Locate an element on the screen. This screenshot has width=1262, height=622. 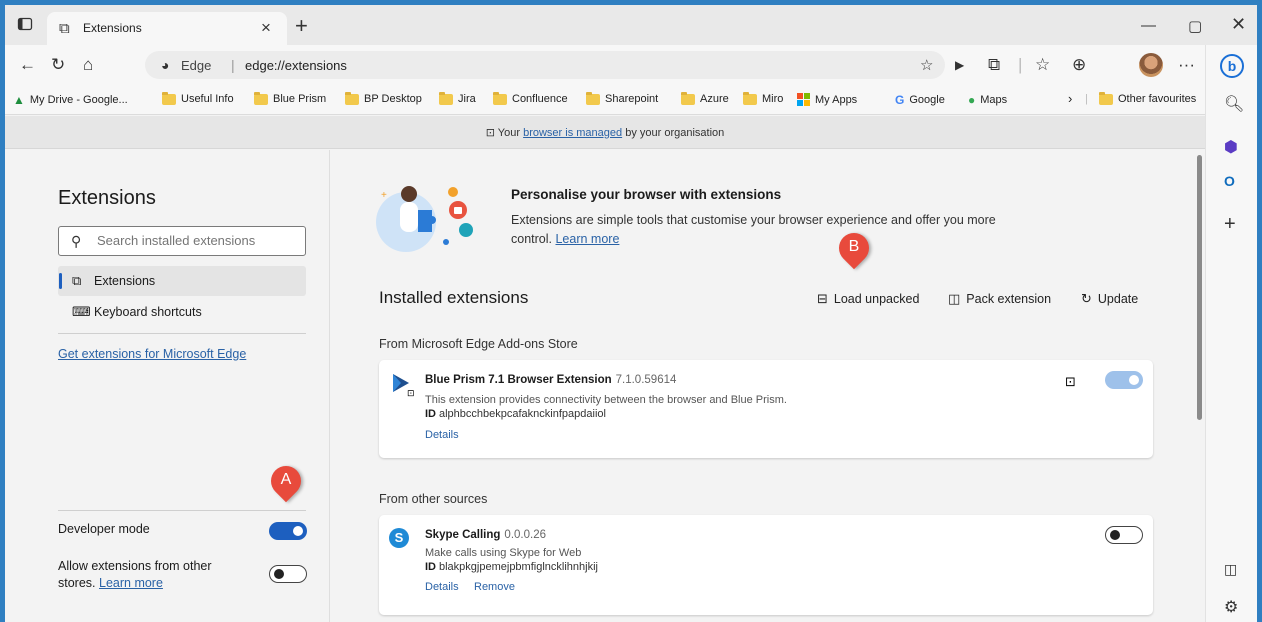
bookmark-maps: ● Maps is located at coordinates (987, 100).